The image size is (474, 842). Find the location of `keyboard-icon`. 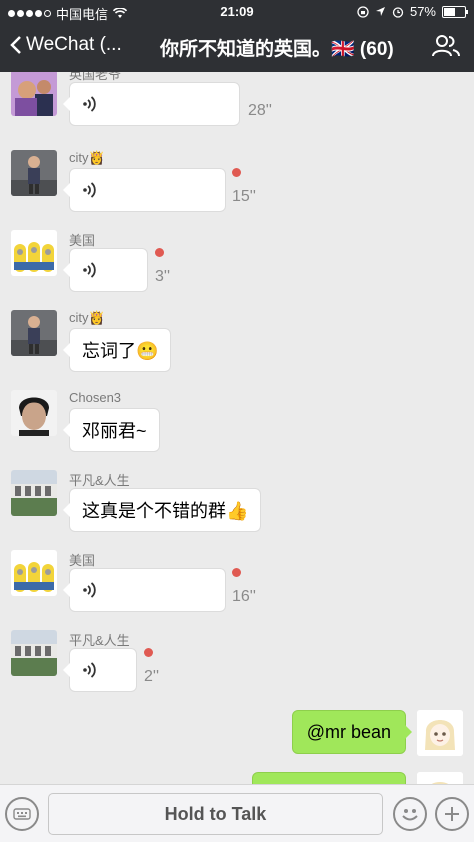

keyboard-icon is located at coordinates (22, 814).